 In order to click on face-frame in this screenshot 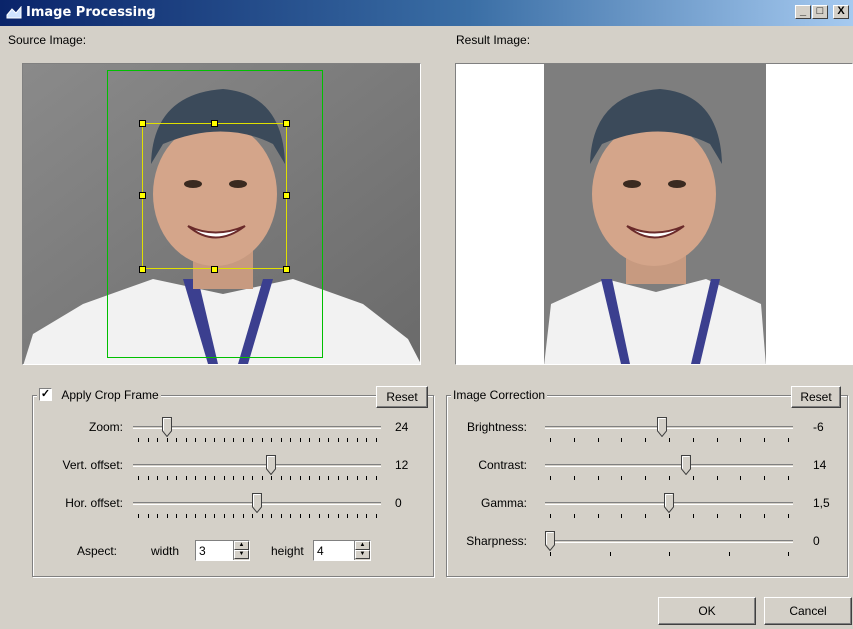, I will do `click(214, 196)`.